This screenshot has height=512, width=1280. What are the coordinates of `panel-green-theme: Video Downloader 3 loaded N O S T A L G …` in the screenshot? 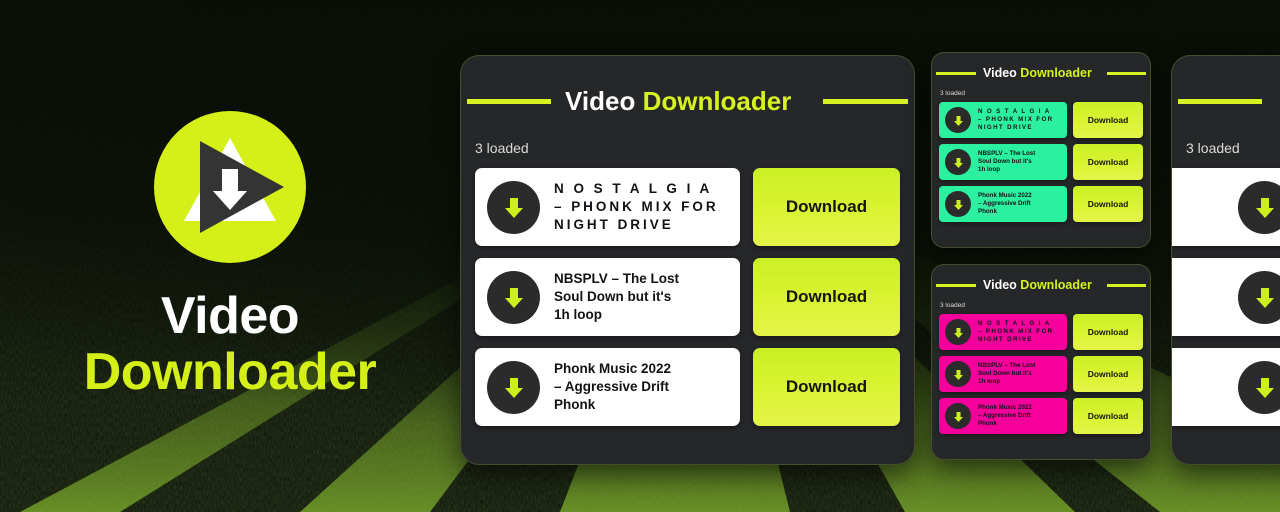 It's located at (1041, 150).